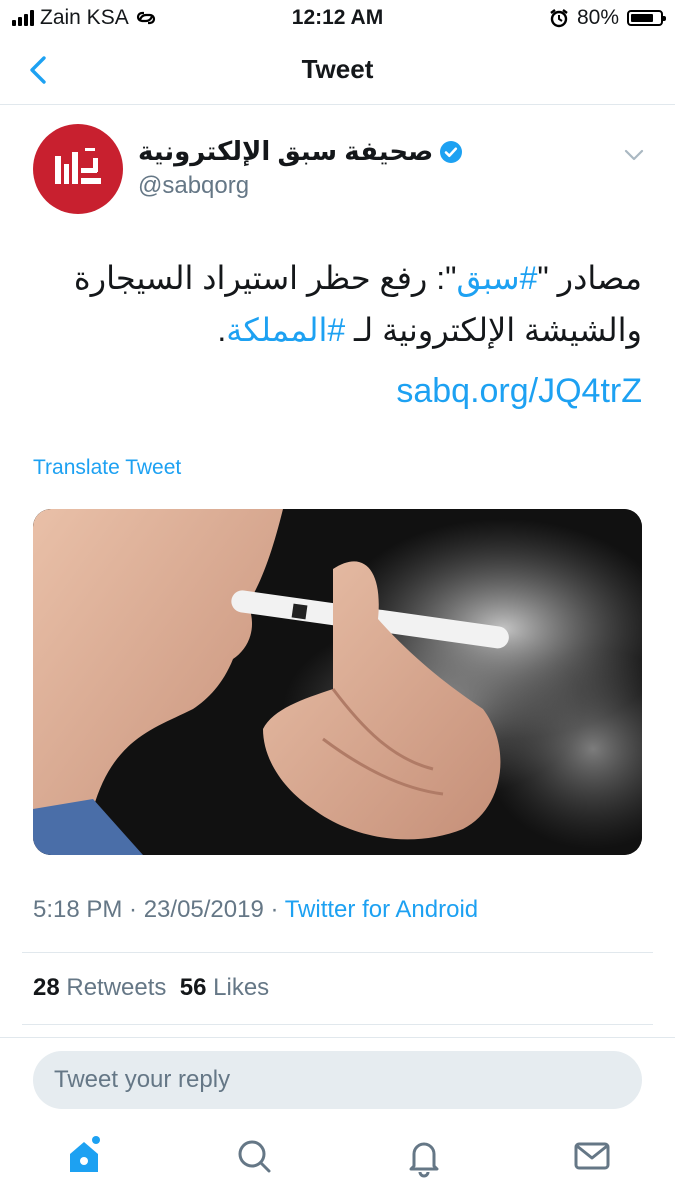 The height and width of the screenshot is (1201, 675). Describe the element at coordinates (222, 330) in the screenshot. I see `tweet-text-segment: .` at that location.